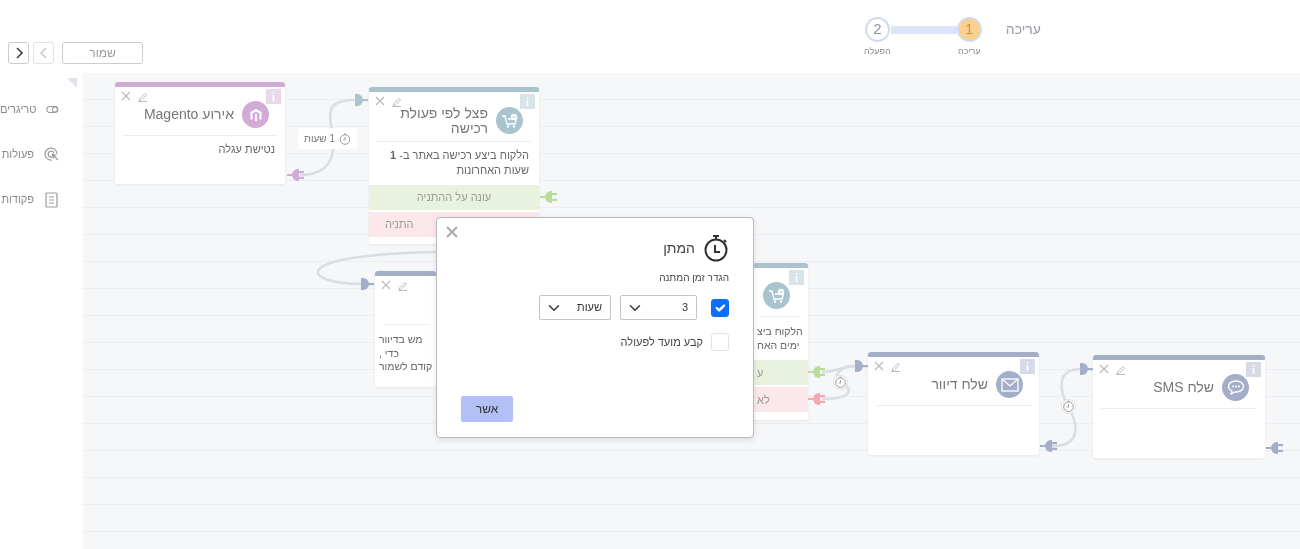 Image resolution: width=1300 pixels, height=549 pixels. I want to click on next-button, so click(18, 53).